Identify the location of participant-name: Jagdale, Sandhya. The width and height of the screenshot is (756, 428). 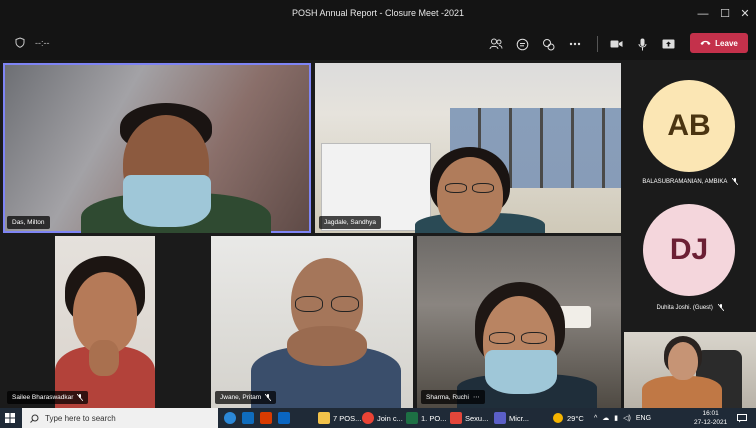
(350, 222).